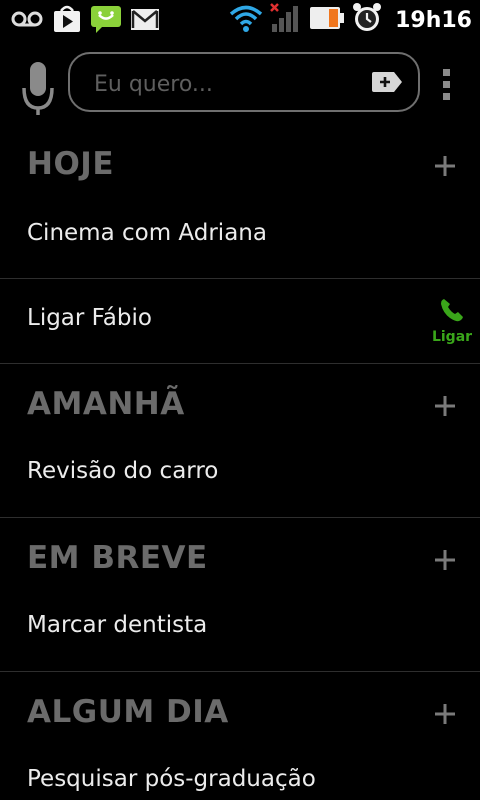  Describe the element at coordinates (240, 474) in the screenshot. I see `task-item: Revisão do carro` at that location.